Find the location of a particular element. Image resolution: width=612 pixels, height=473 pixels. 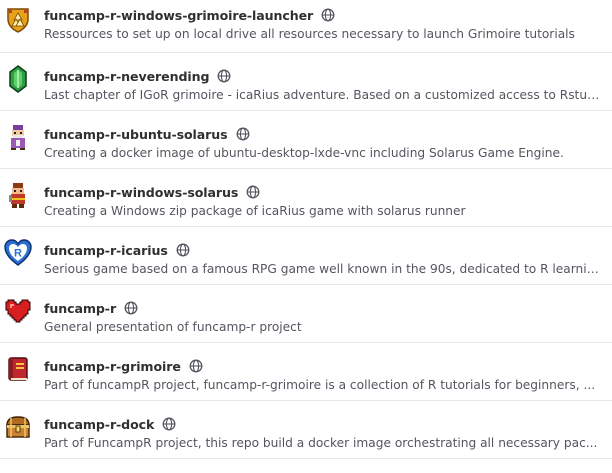

project-name-link: funcamp-r-ubuntu-solarus is located at coordinates (136, 134).